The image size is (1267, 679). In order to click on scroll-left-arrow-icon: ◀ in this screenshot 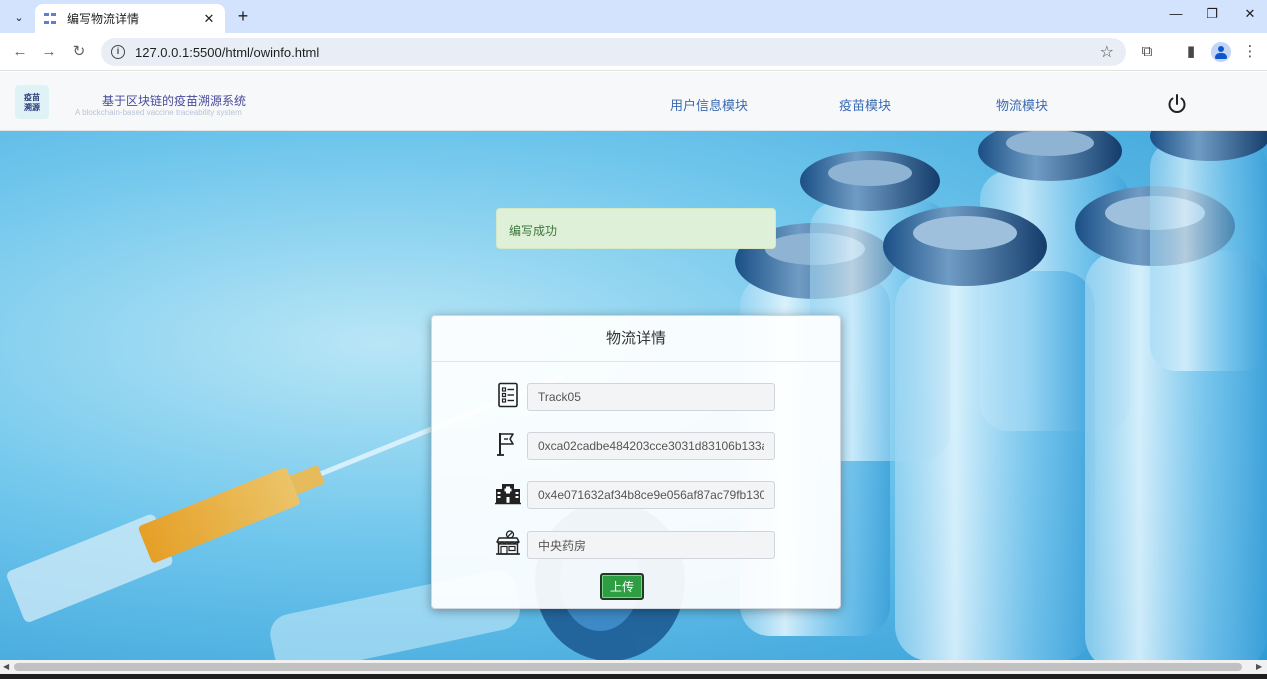, I will do `click(6, 666)`.